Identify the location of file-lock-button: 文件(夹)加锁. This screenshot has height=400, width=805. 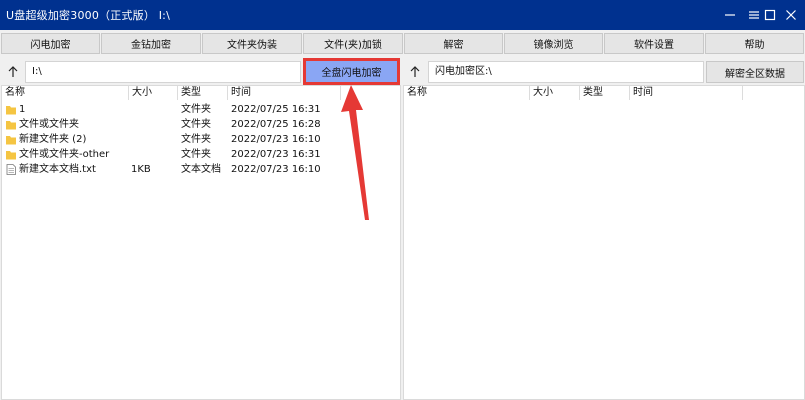
(353, 43).